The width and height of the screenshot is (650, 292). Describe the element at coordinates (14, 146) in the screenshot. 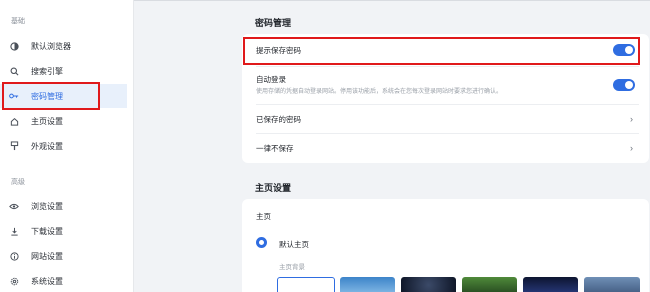

I see `appearance-icon` at that location.